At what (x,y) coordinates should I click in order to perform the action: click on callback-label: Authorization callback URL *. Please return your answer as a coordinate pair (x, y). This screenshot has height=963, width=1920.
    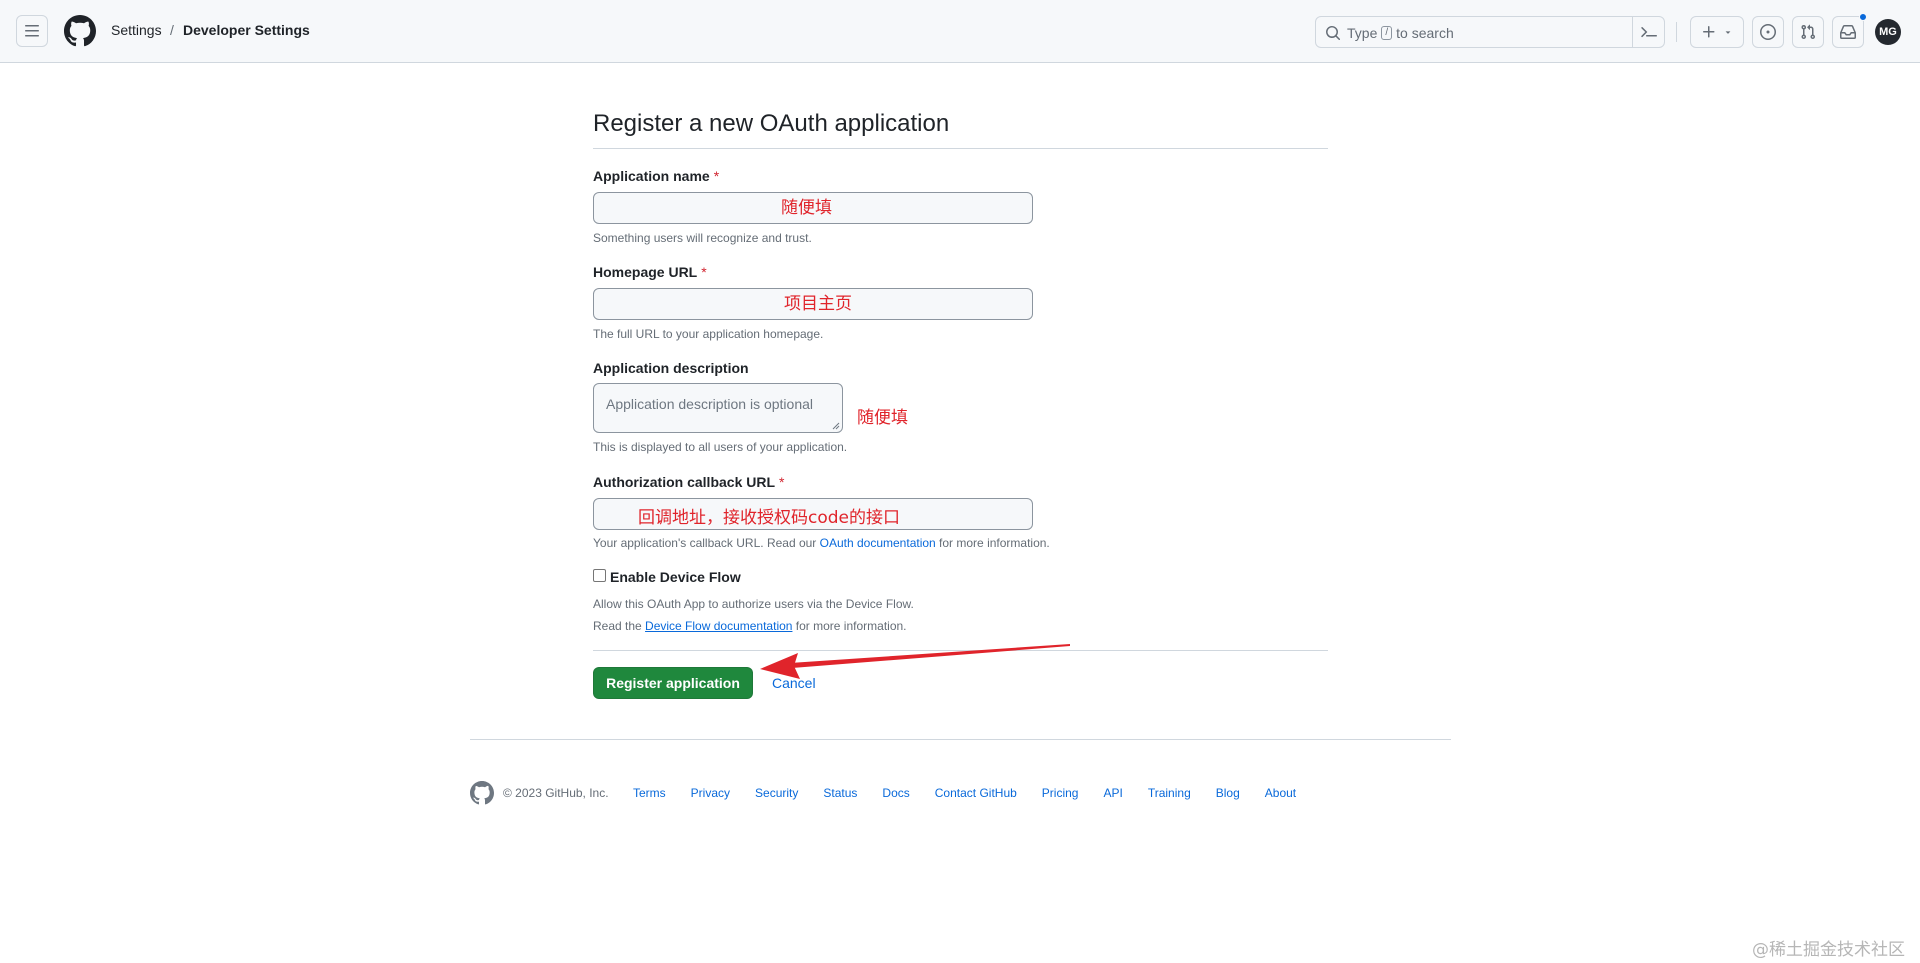
    Looking at the image, I should click on (688, 482).